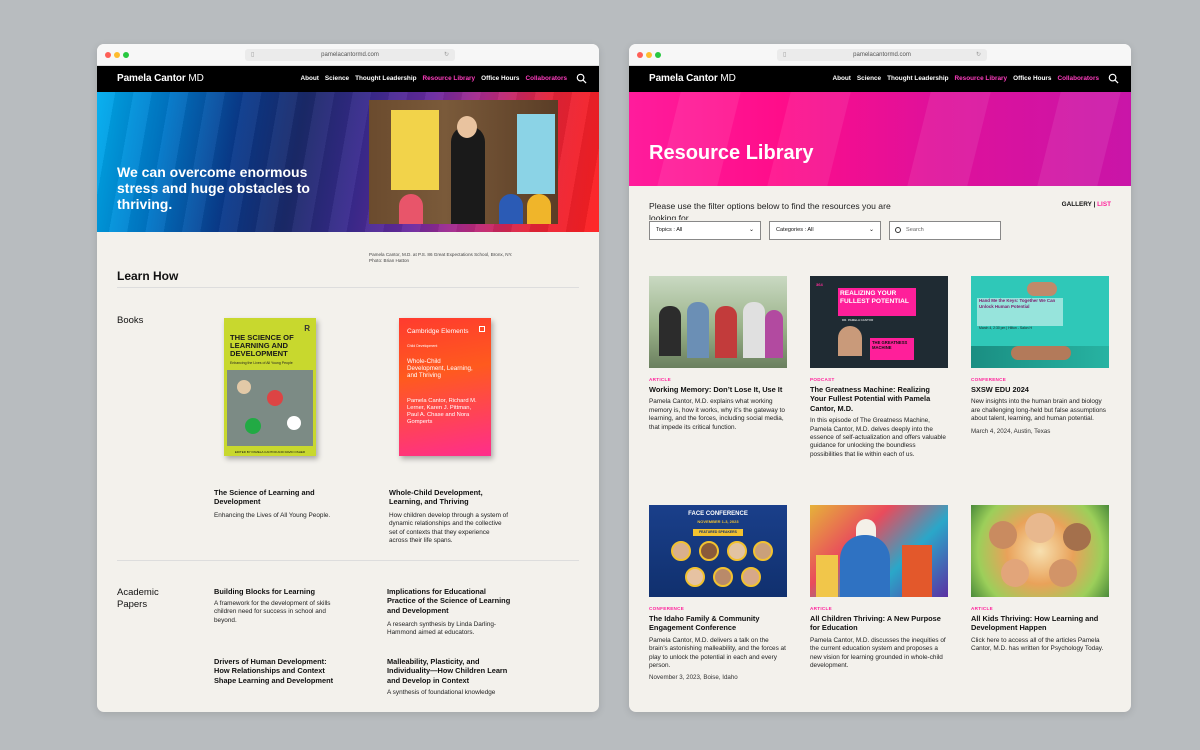  I want to click on child-face, so click(1015, 573).